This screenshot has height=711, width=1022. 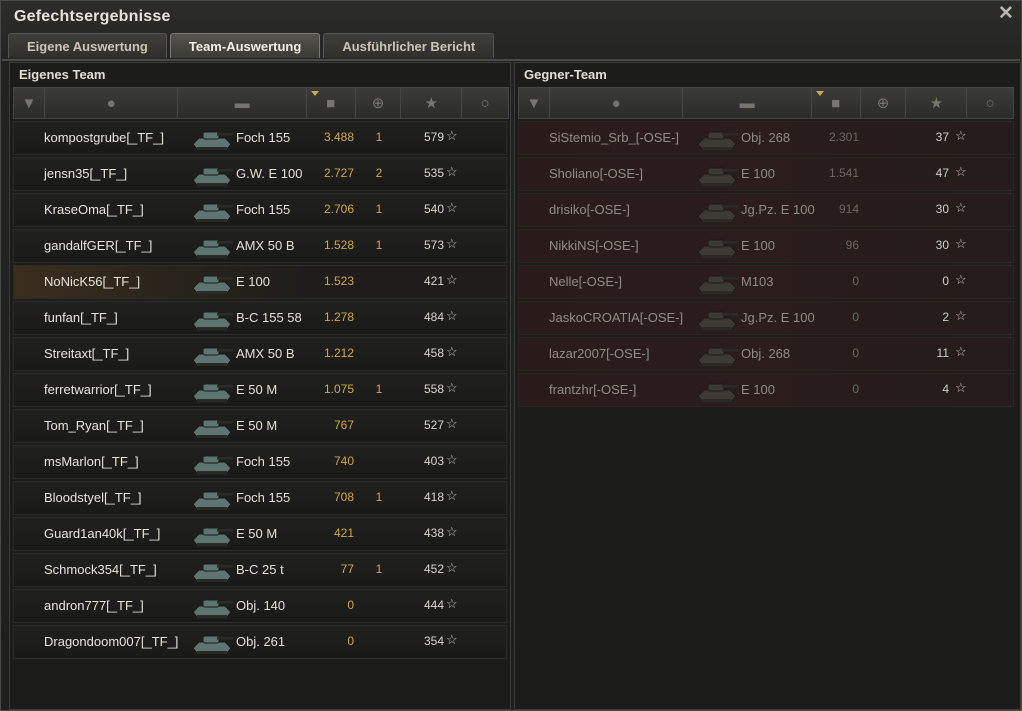 I want to click on damage-value: 77, so click(x=347, y=569).